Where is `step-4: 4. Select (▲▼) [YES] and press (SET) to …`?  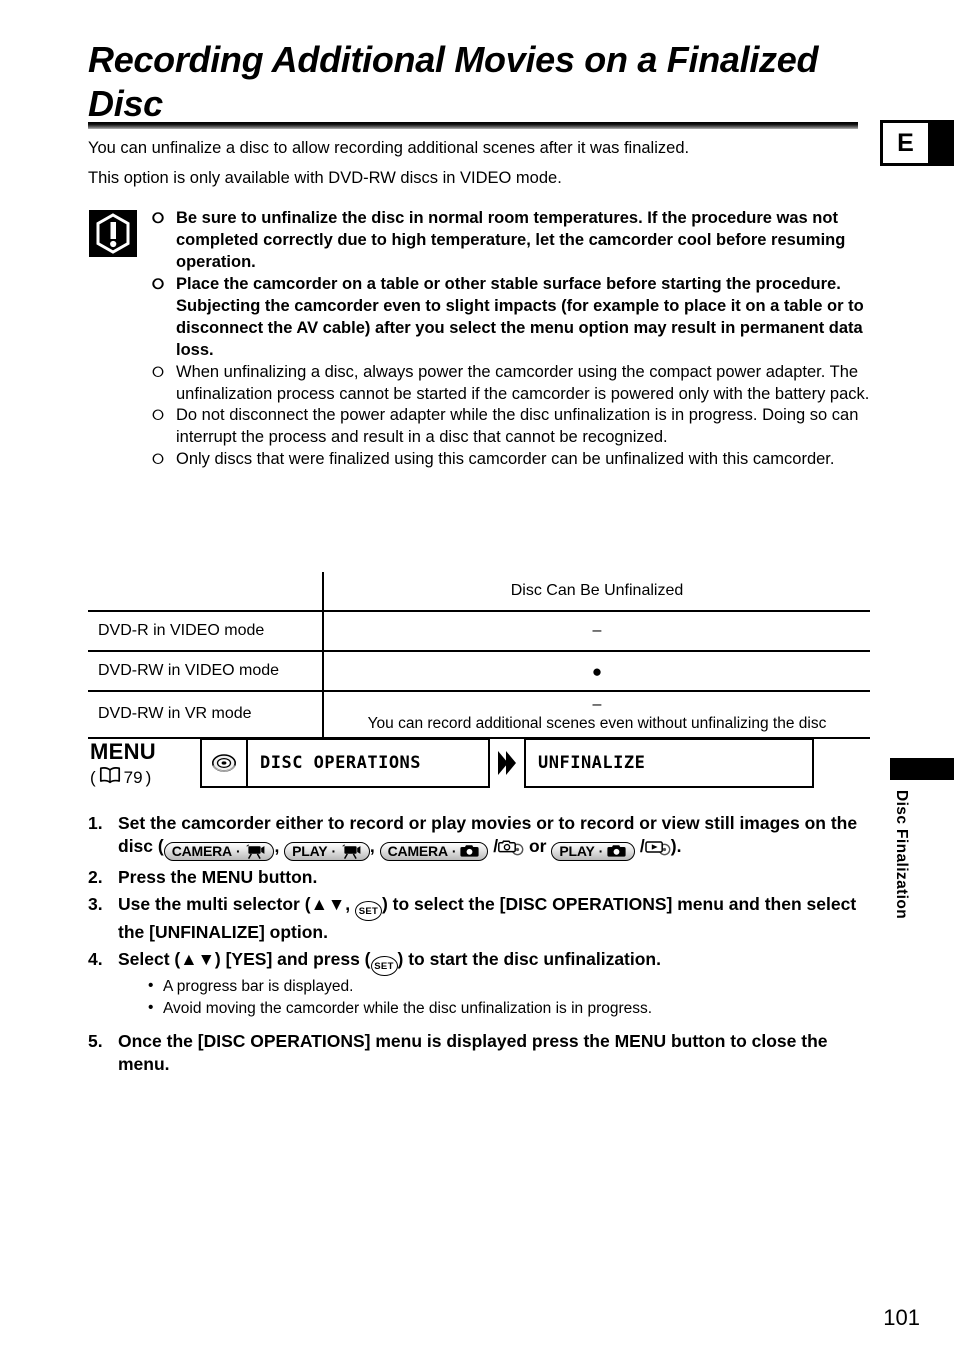
step-4: 4. Select (▲▼) [YES] and press (SET) to … is located at coordinates (478, 984).